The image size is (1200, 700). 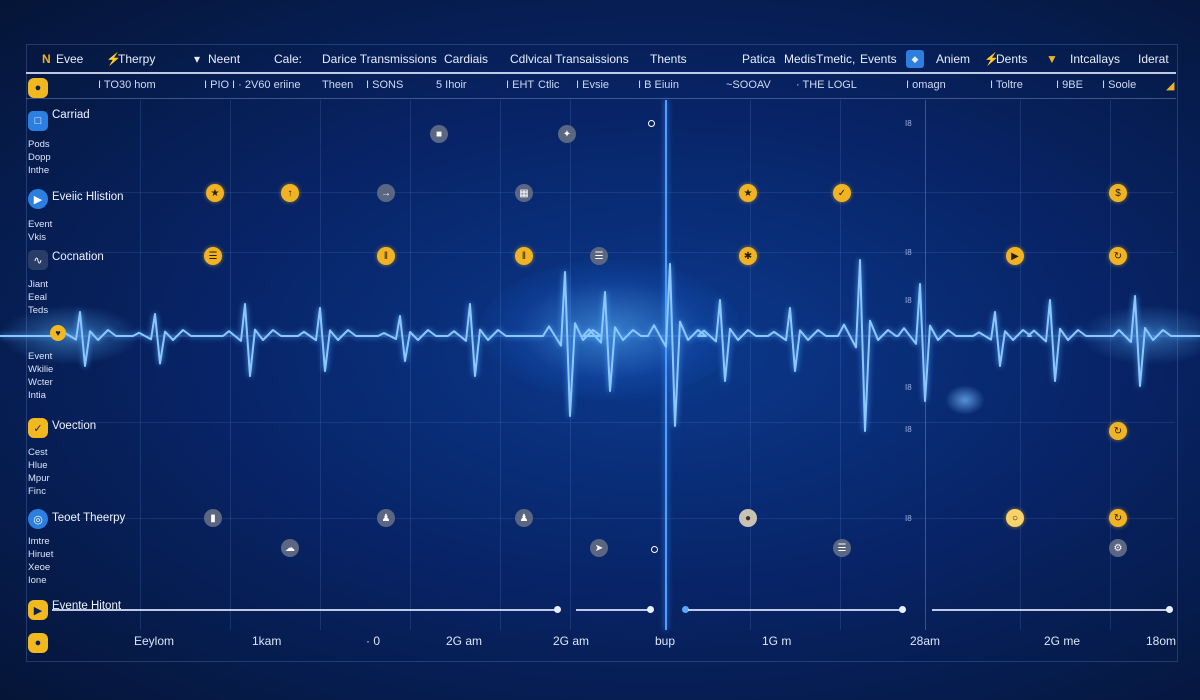 I want to click on pulse-icon: ∿, so click(x=38, y=260).